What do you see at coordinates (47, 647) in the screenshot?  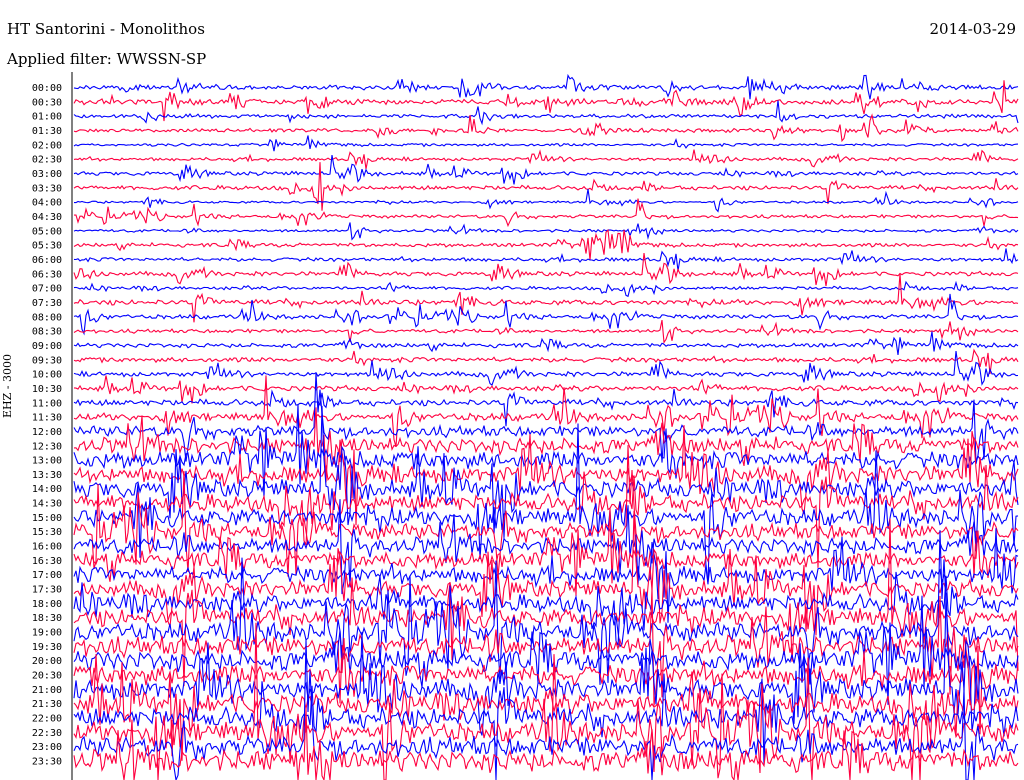 I see `time-tick-label: 19:30` at bounding box center [47, 647].